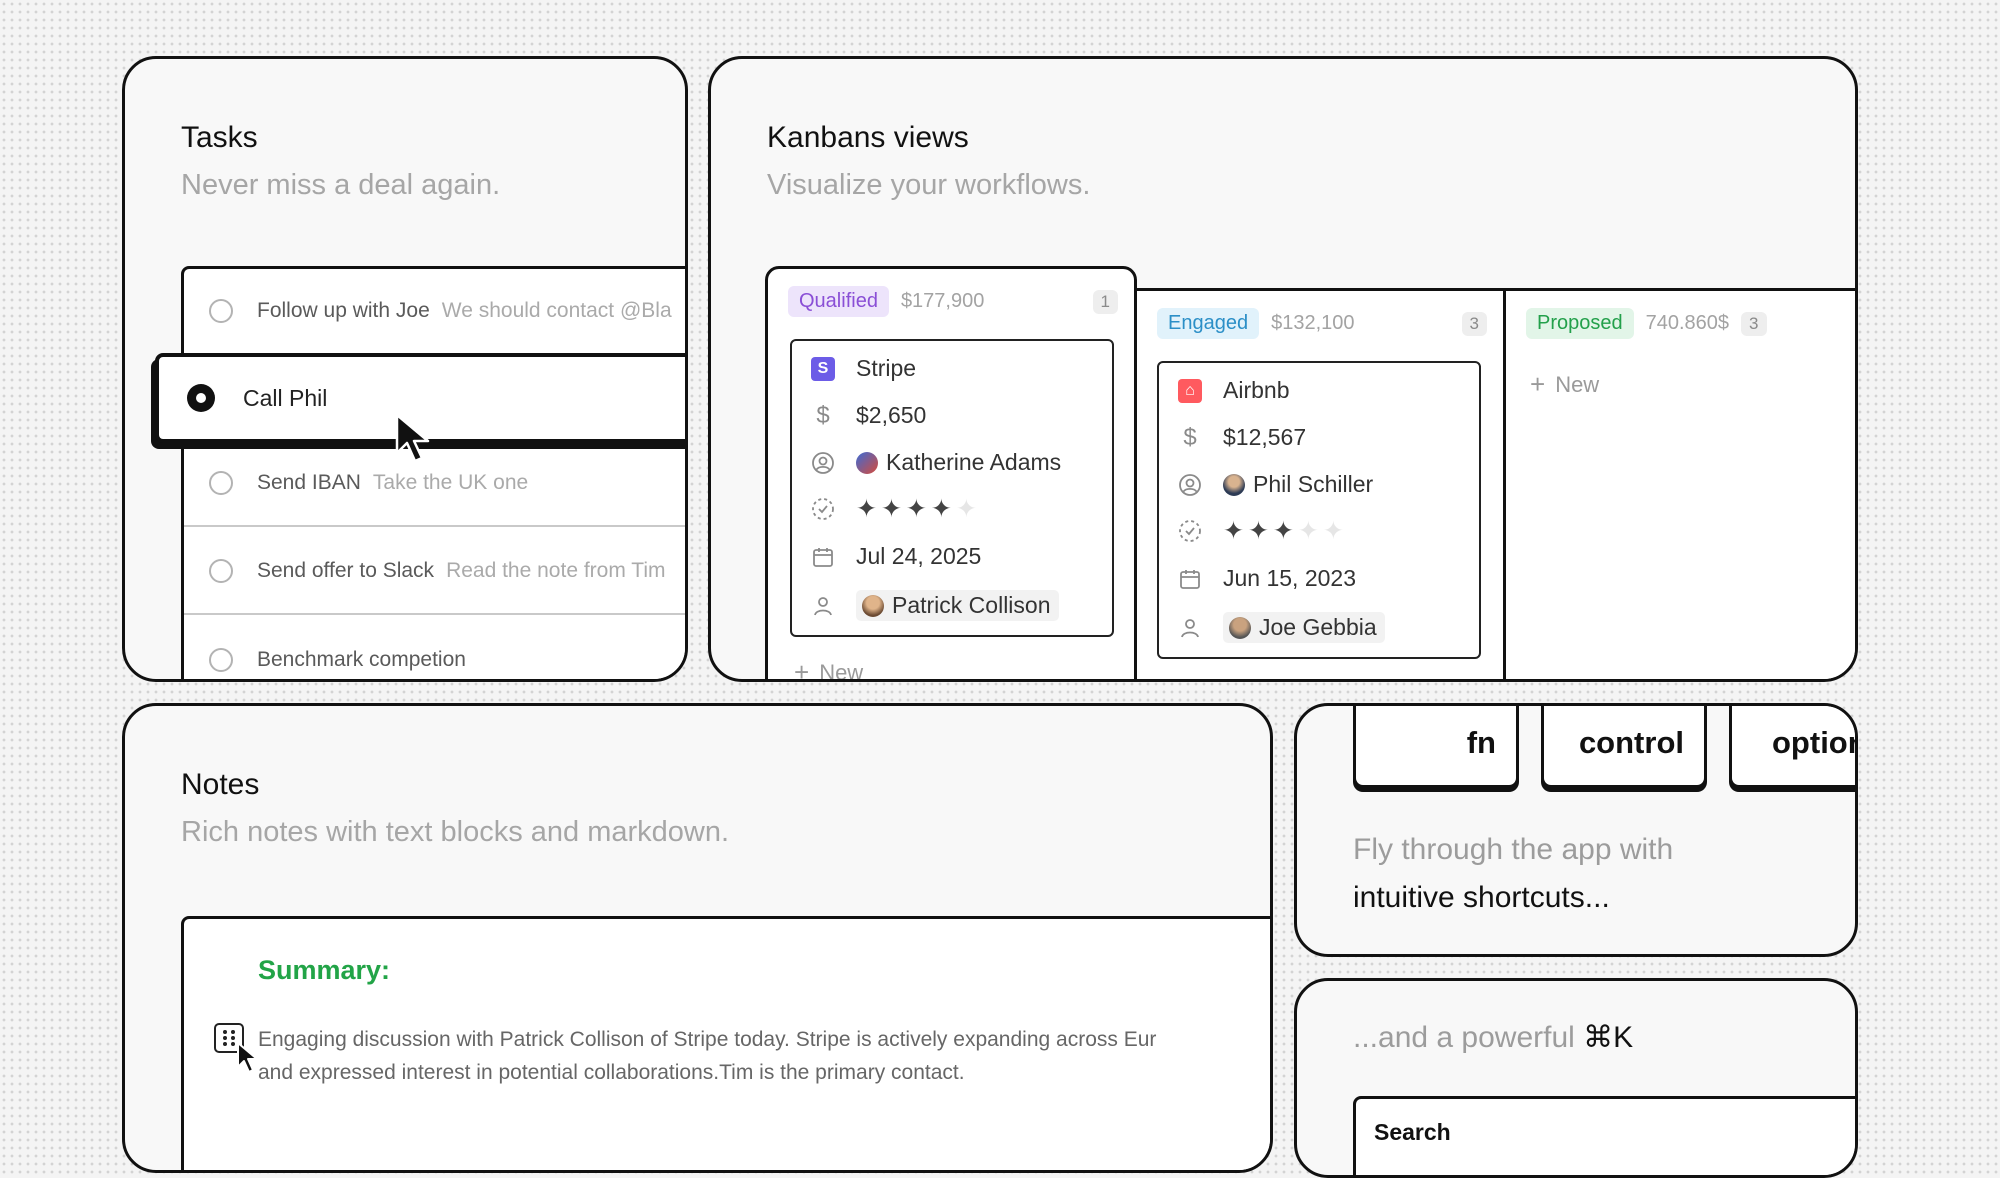 Image resolution: width=2000 pixels, height=1178 pixels. I want to click on deal-company: Stripe, so click(886, 368).